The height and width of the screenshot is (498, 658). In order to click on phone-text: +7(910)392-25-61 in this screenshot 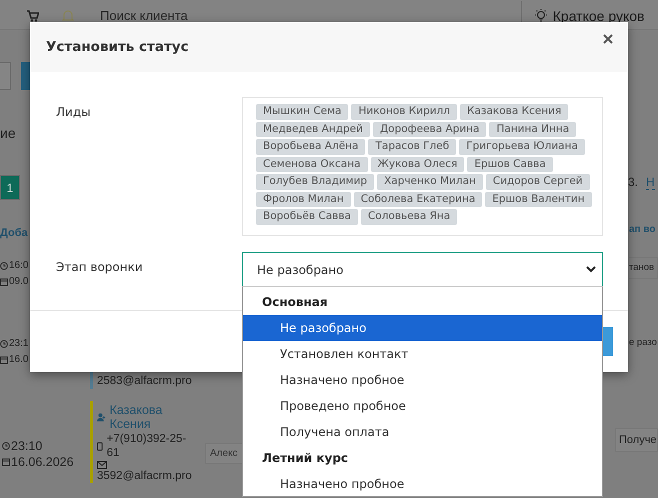, I will do `click(147, 446)`.